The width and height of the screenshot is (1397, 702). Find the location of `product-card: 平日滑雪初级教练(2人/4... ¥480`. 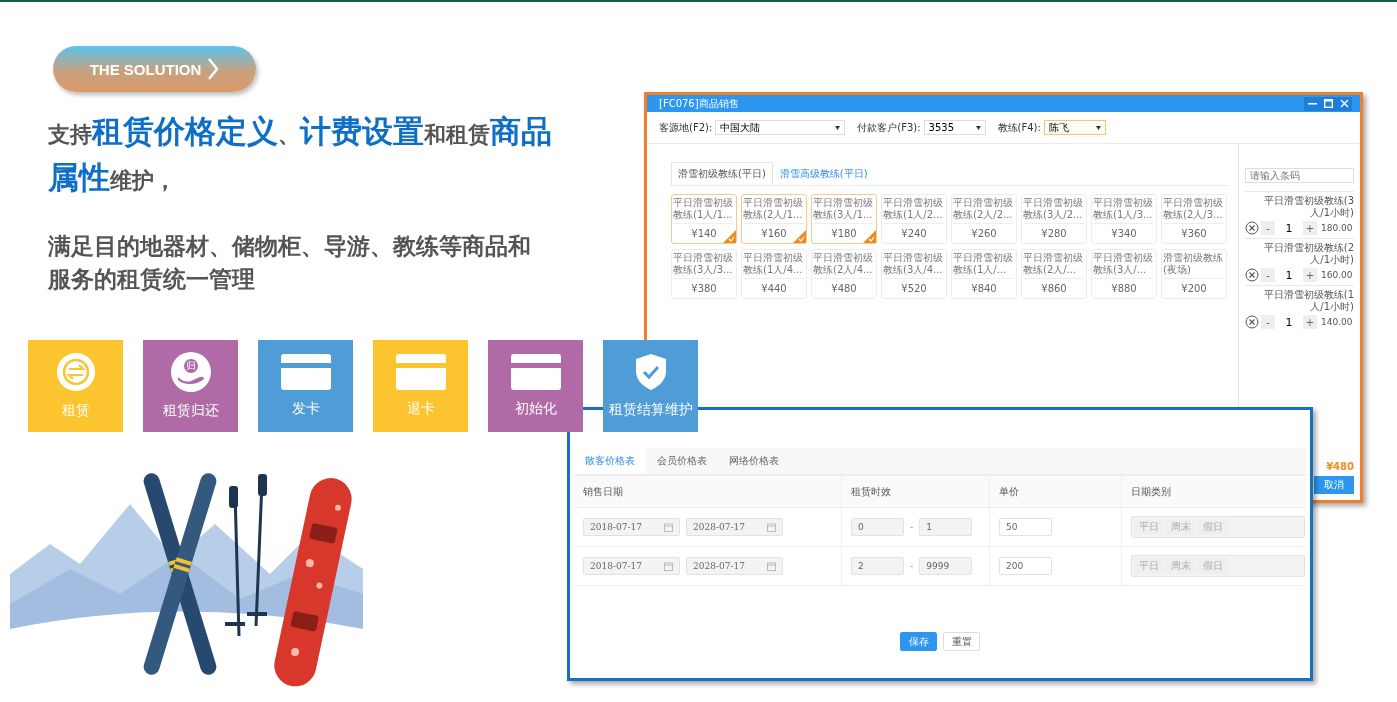

product-card: 平日滑雪初级教练(2人/4... ¥480 is located at coordinates (844, 274).